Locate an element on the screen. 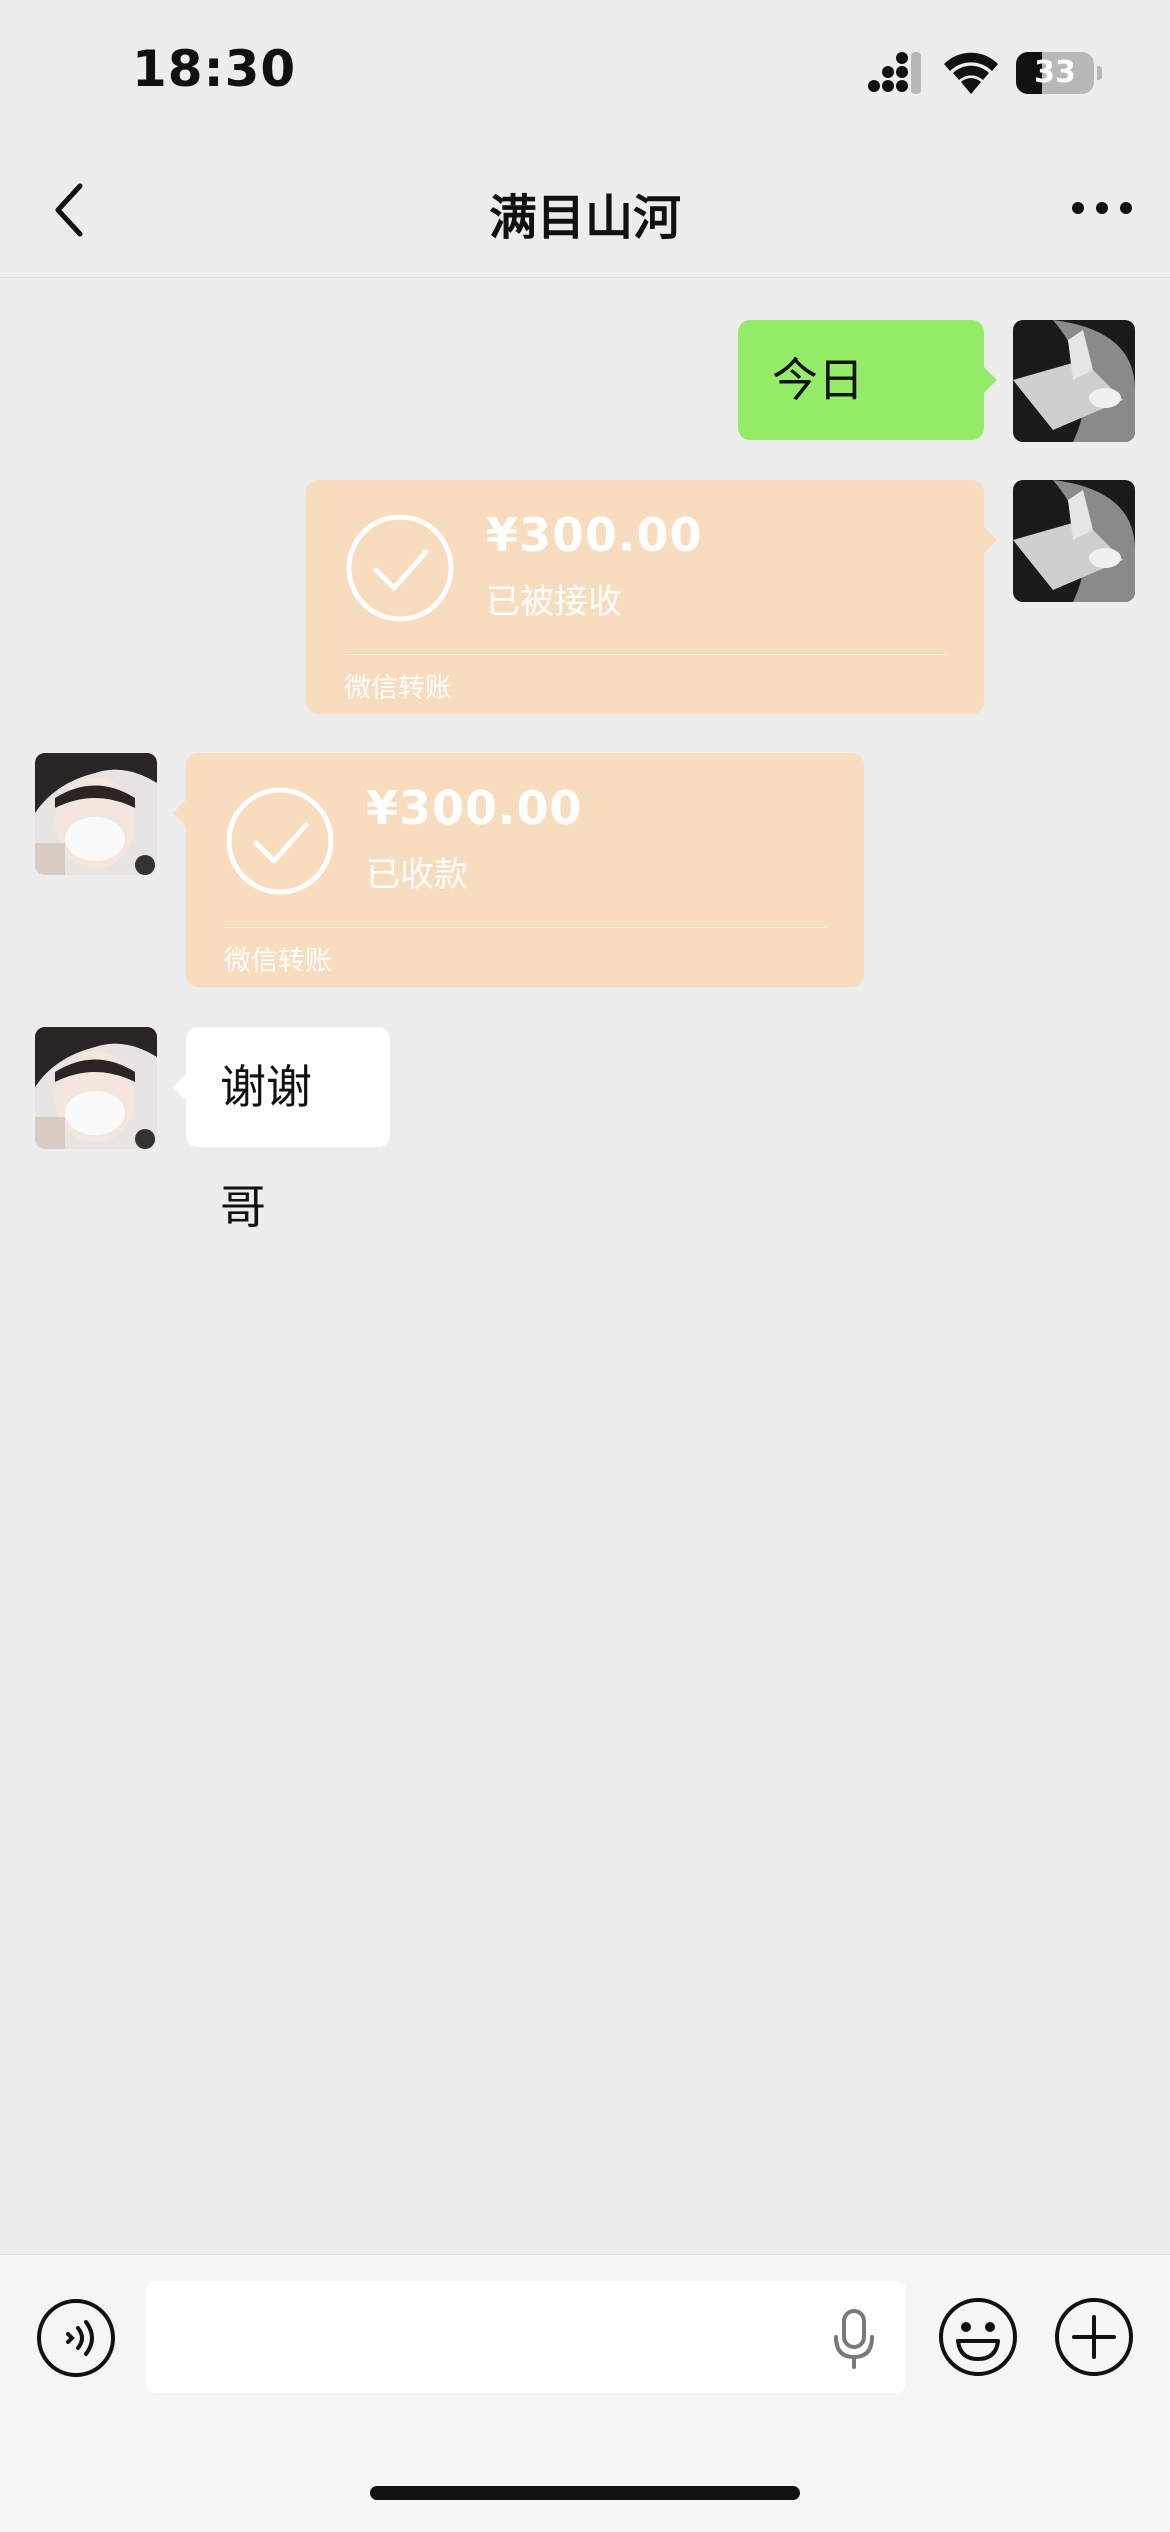 The width and height of the screenshot is (1170, 2532). add-icon is located at coordinates (1094, 2337).